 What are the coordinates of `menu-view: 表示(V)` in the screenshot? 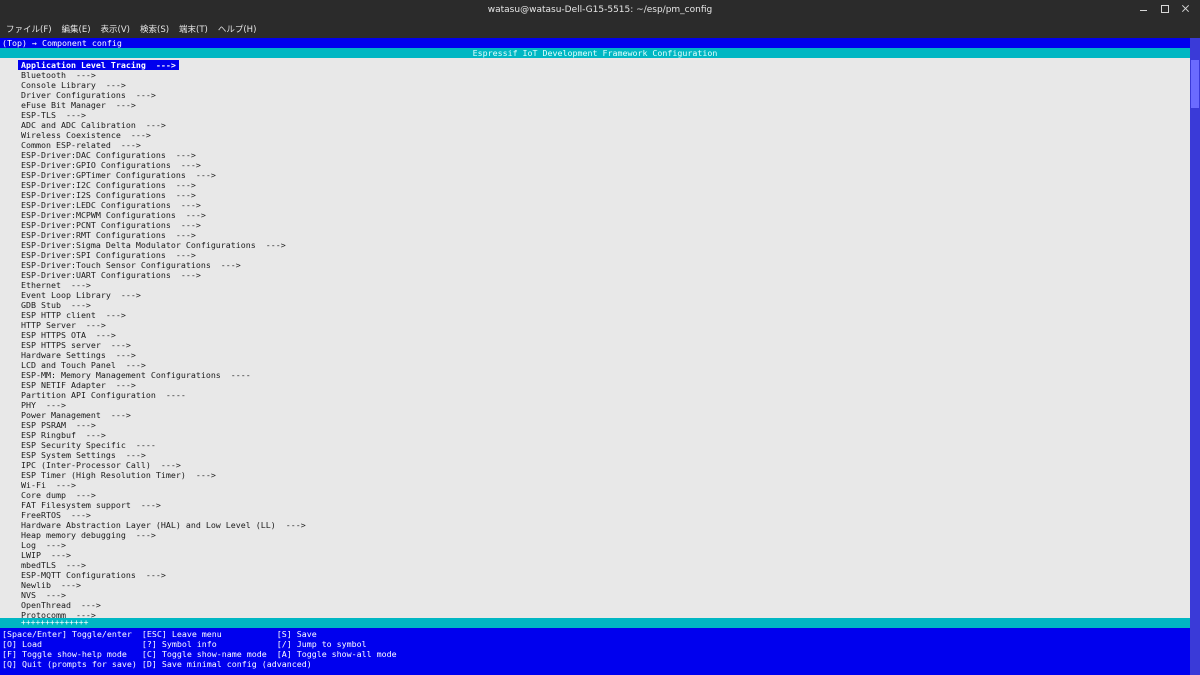 It's located at (115, 29).